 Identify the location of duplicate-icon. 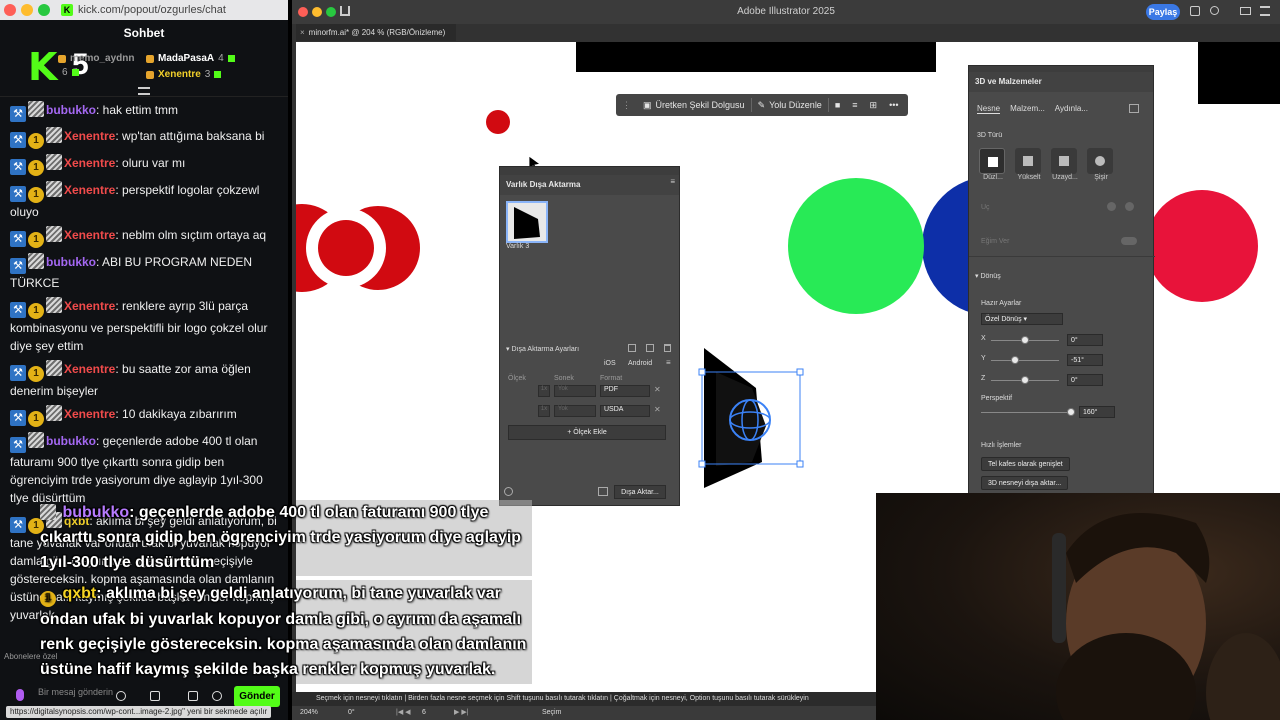
(650, 348).